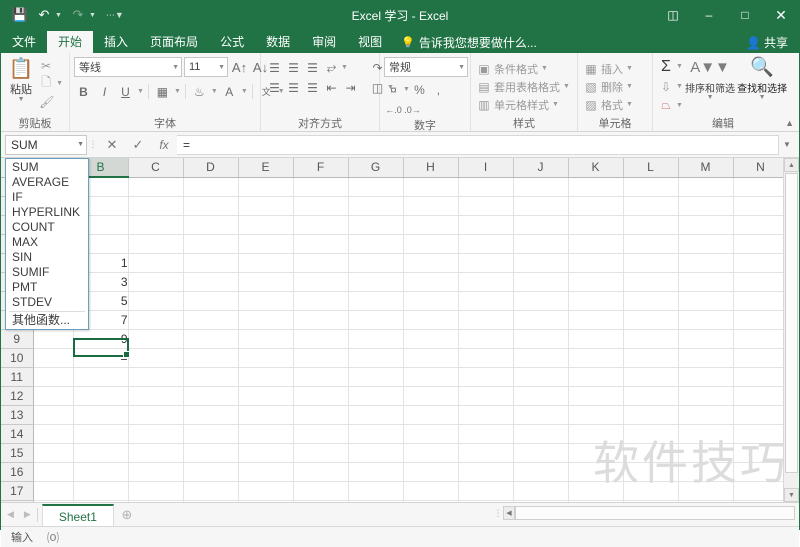  Describe the element at coordinates (211, 244) in the screenshot. I see `cell-d4` at that location.